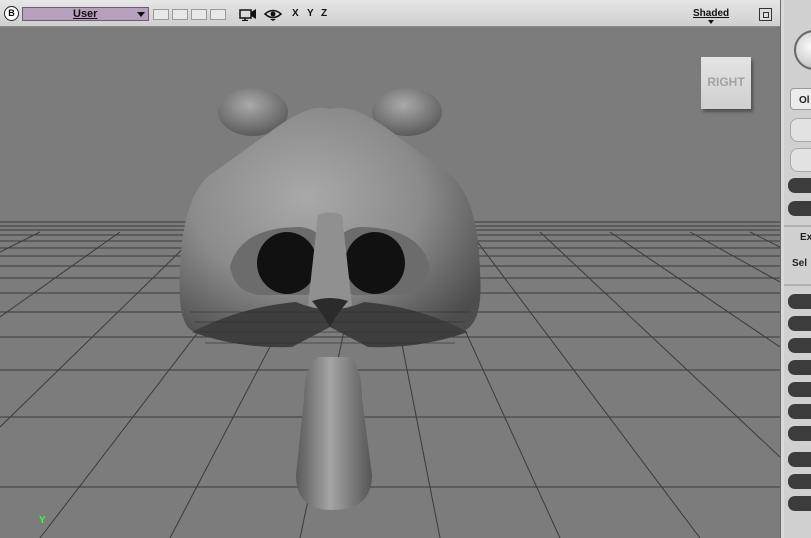 The image size is (811, 538). Describe the element at coordinates (765, 14) in the screenshot. I see `maximize-icon` at that location.